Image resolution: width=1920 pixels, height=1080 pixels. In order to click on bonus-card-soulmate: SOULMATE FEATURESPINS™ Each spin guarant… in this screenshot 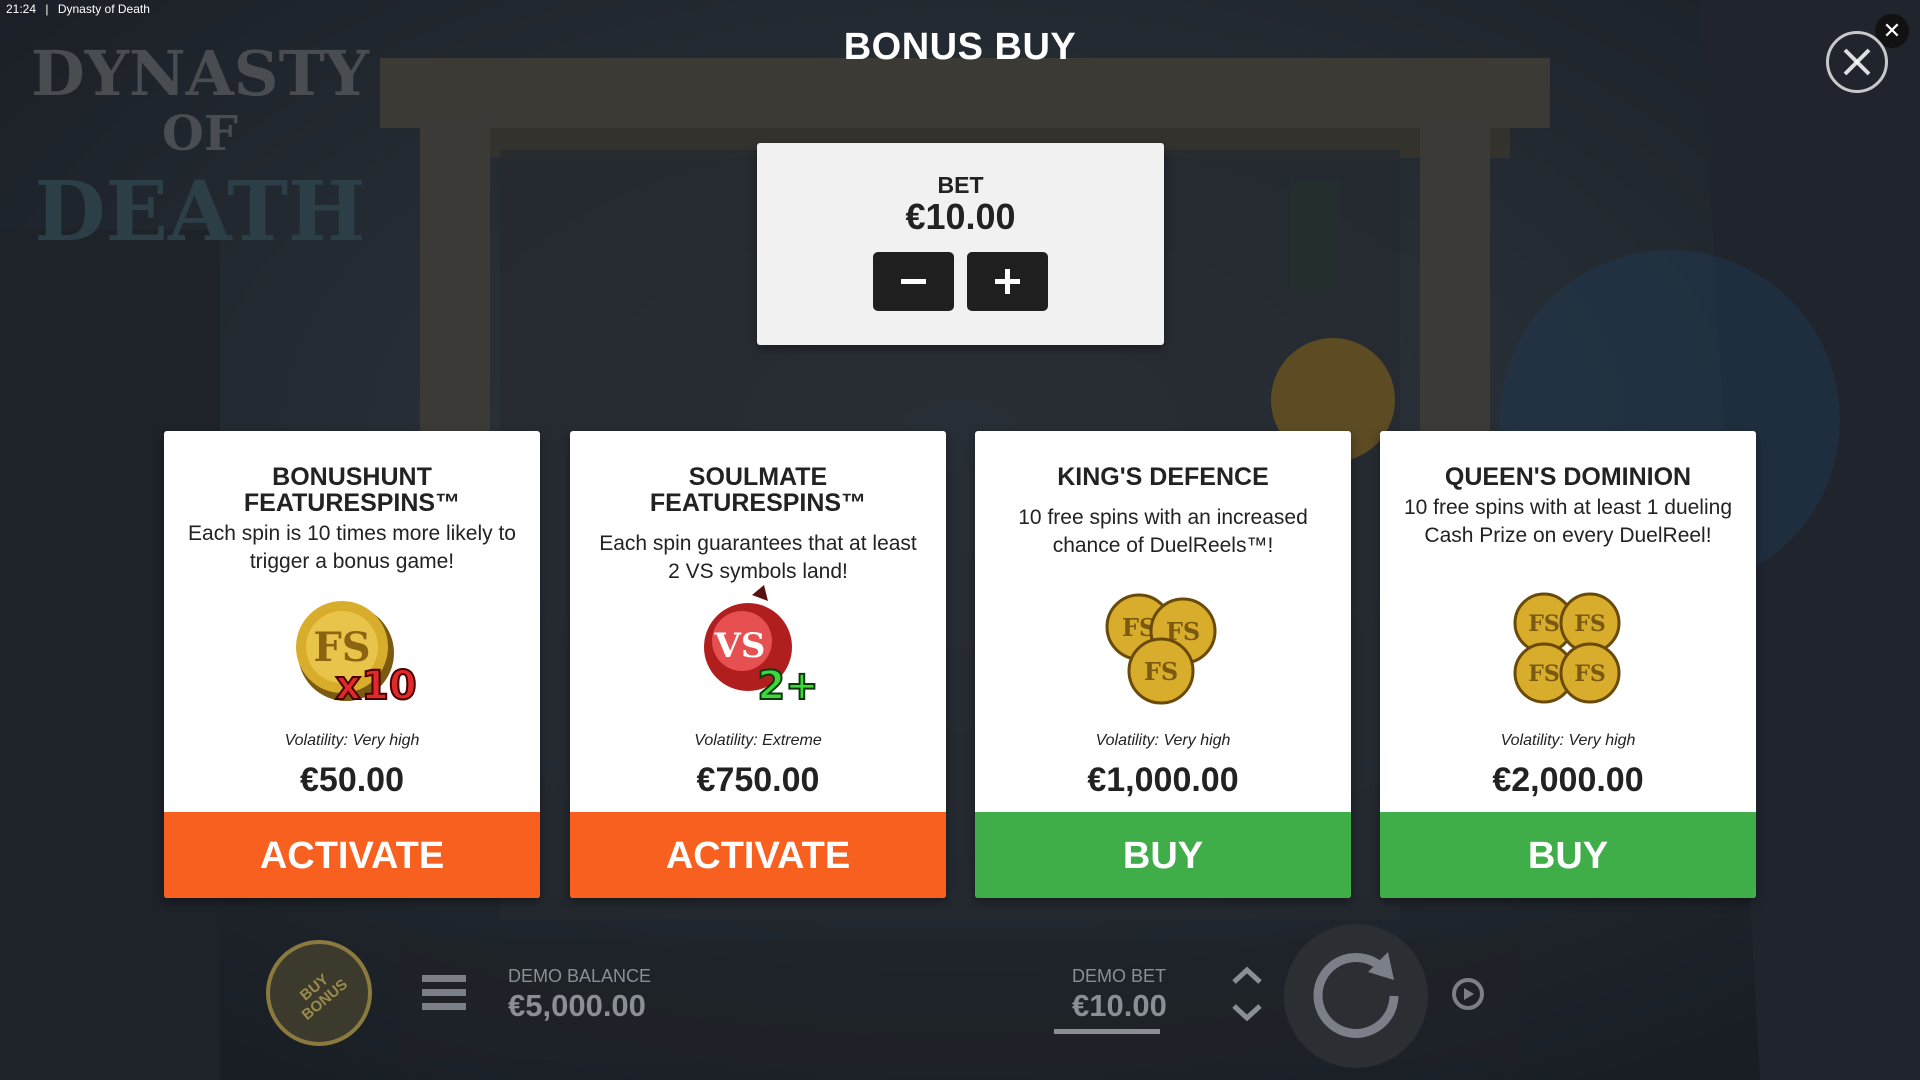, I will do `click(758, 664)`.